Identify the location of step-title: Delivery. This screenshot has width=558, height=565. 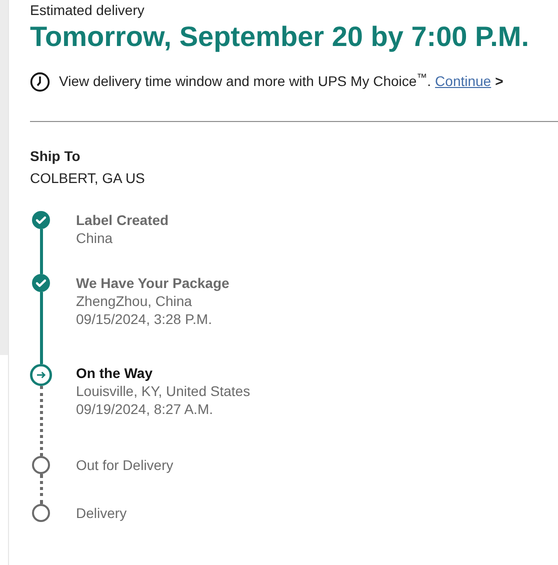
(101, 513).